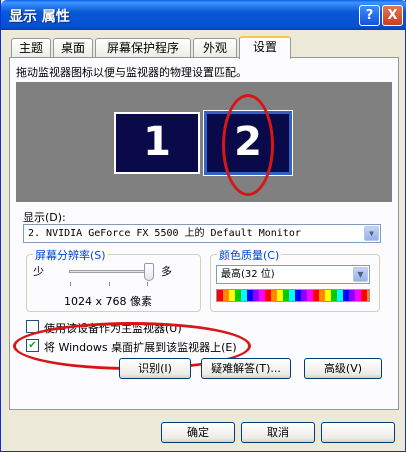 Image resolution: width=406 pixels, height=452 pixels. What do you see at coordinates (343, 368) in the screenshot?
I see `advanced-button: 高级(V)` at bounding box center [343, 368].